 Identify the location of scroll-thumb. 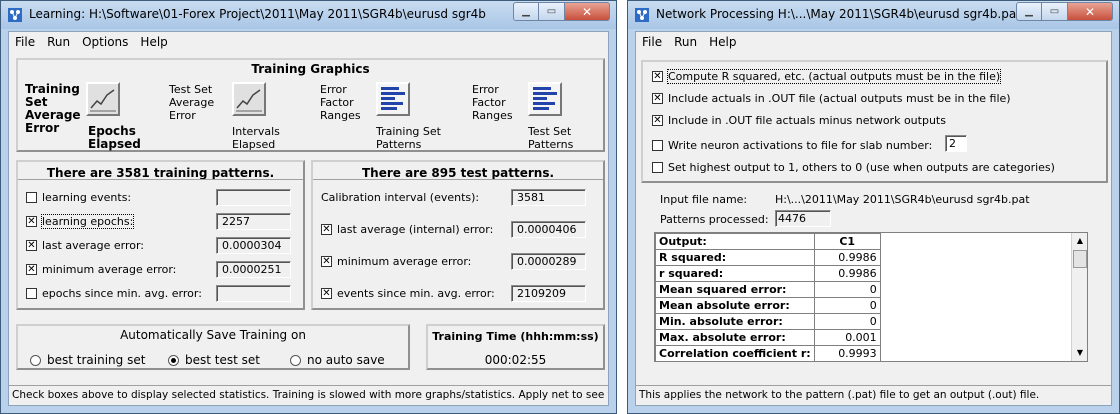
(1080, 259).